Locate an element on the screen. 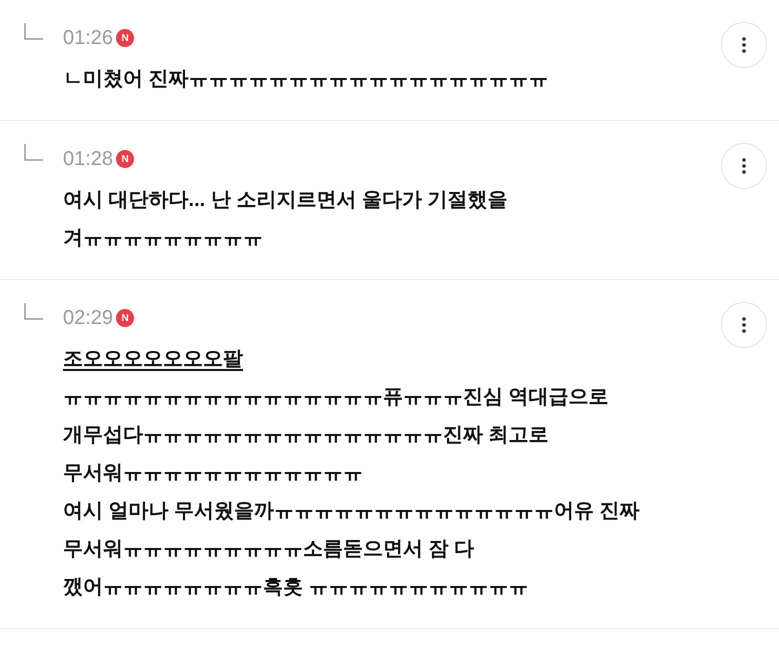 The height and width of the screenshot is (666, 779). comment-text: 겨ㅠㅠㅠㅠㅠㅠㅠㅠㅠ is located at coordinates (163, 238).